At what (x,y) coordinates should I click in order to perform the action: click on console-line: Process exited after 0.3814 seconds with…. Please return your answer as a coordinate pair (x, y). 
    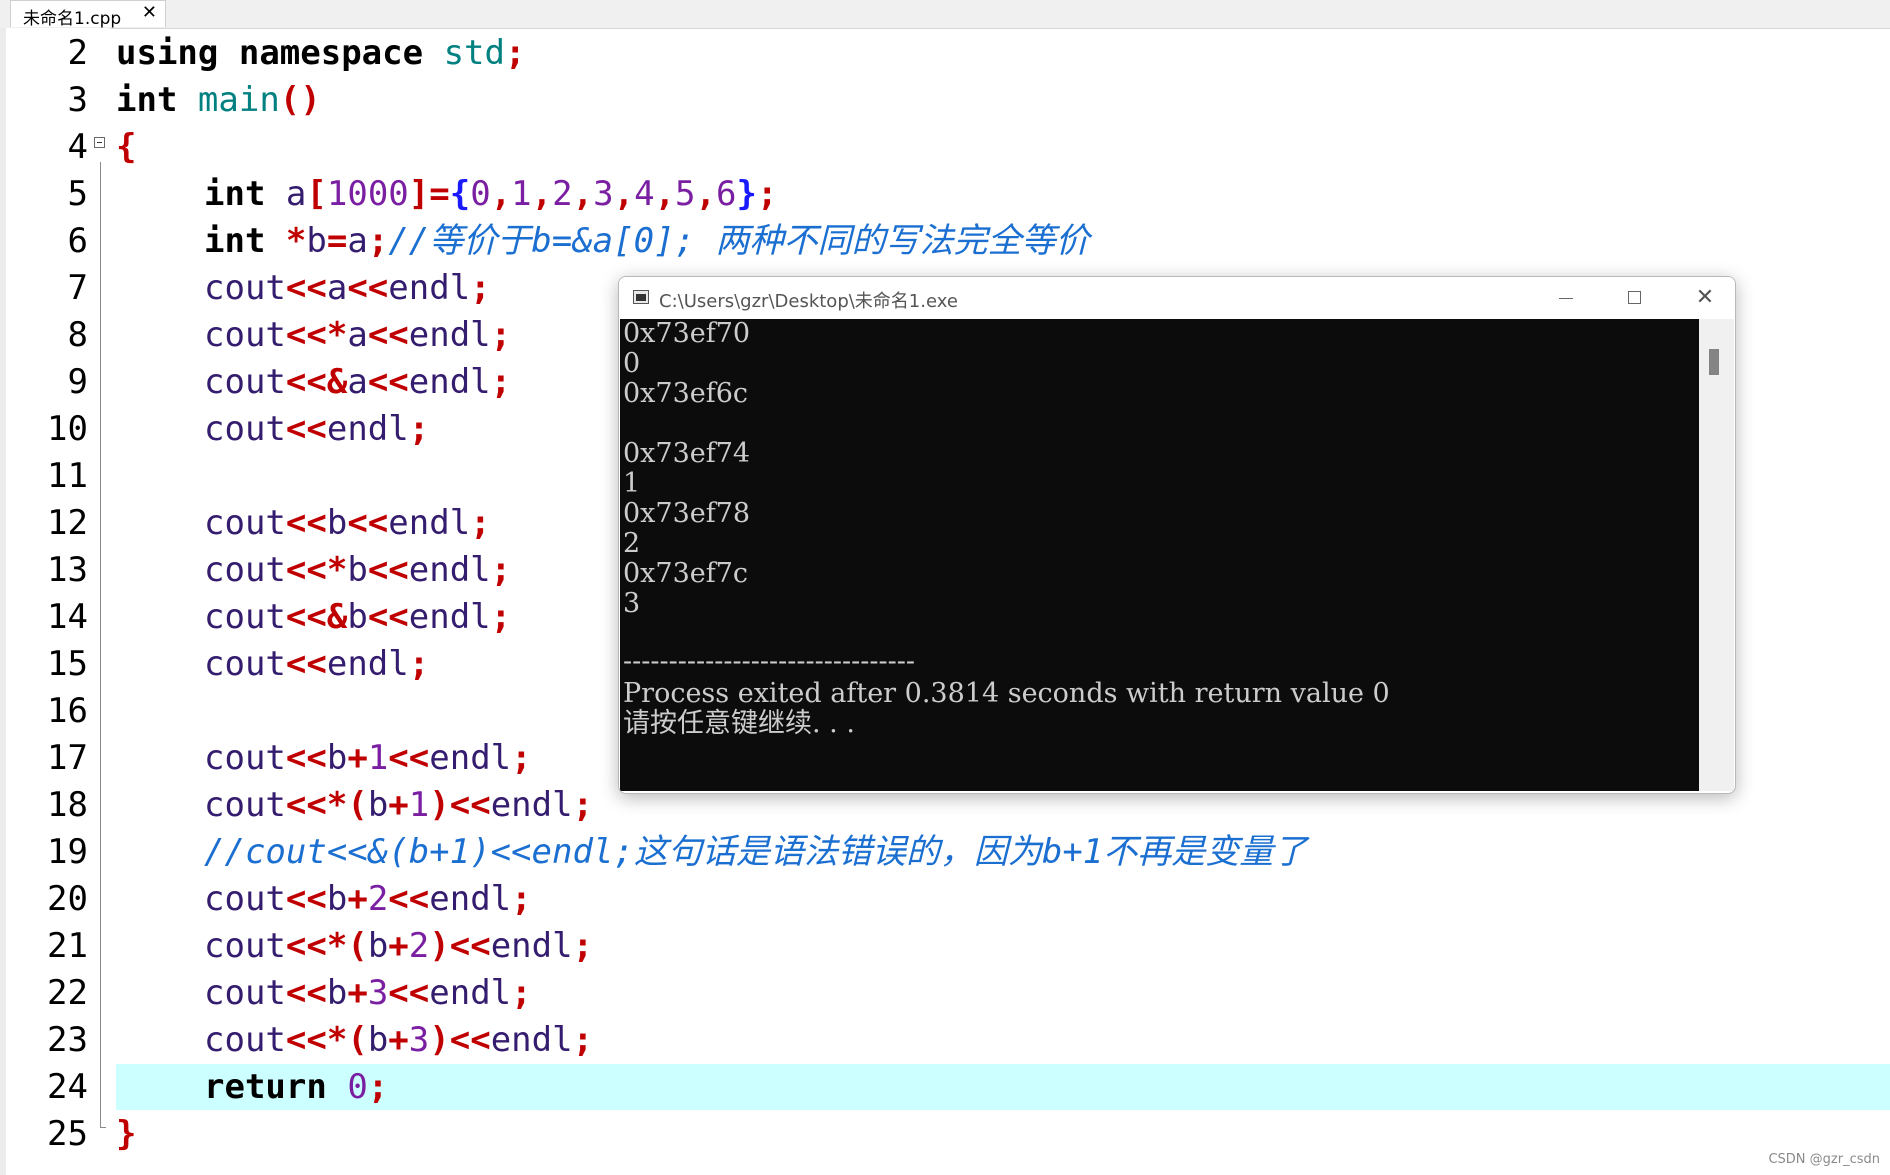
    Looking at the image, I should click on (1006, 693).